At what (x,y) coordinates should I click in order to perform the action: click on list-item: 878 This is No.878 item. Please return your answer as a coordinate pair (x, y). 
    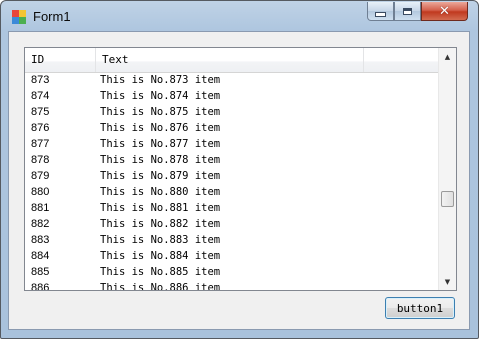
    Looking at the image, I should click on (232, 160).